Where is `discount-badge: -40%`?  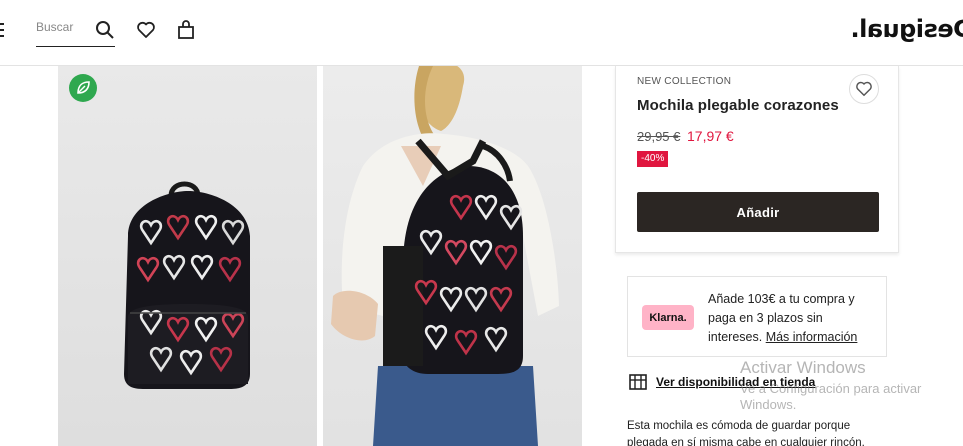
discount-badge: -40% is located at coordinates (653, 159).